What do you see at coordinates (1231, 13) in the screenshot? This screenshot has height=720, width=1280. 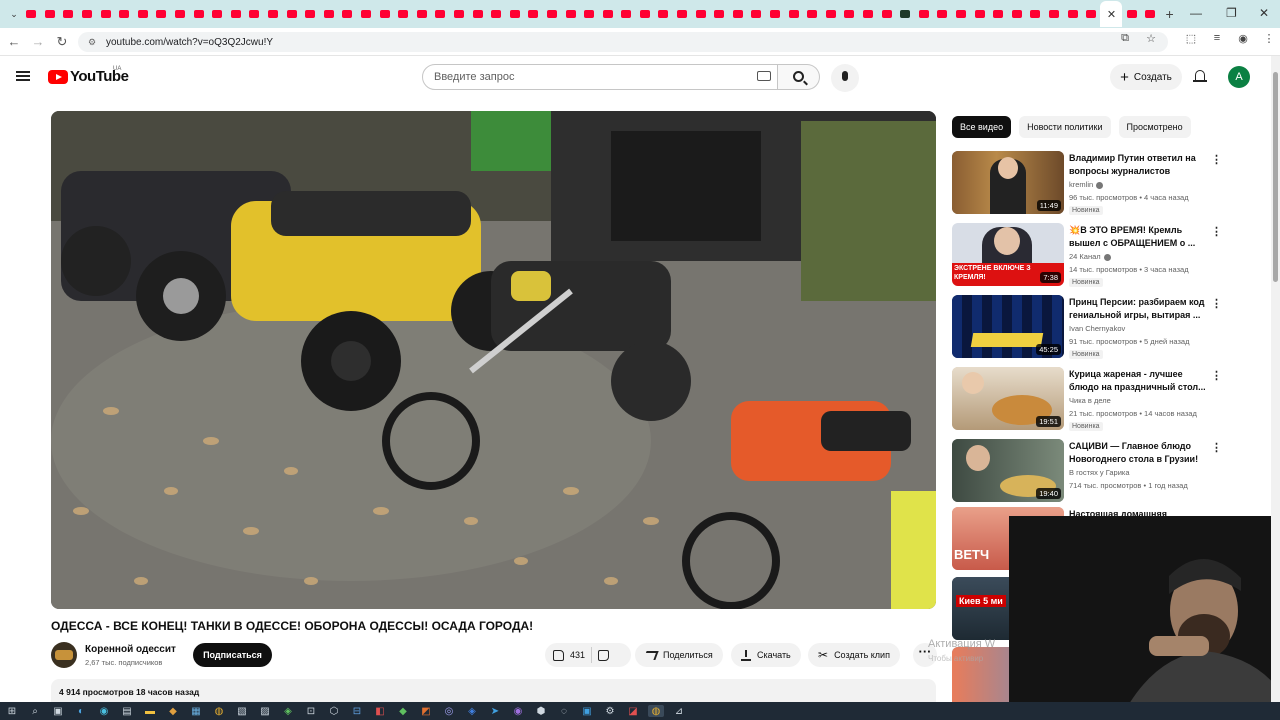 I see `maximize-window-icon: ❐` at bounding box center [1231, 13].